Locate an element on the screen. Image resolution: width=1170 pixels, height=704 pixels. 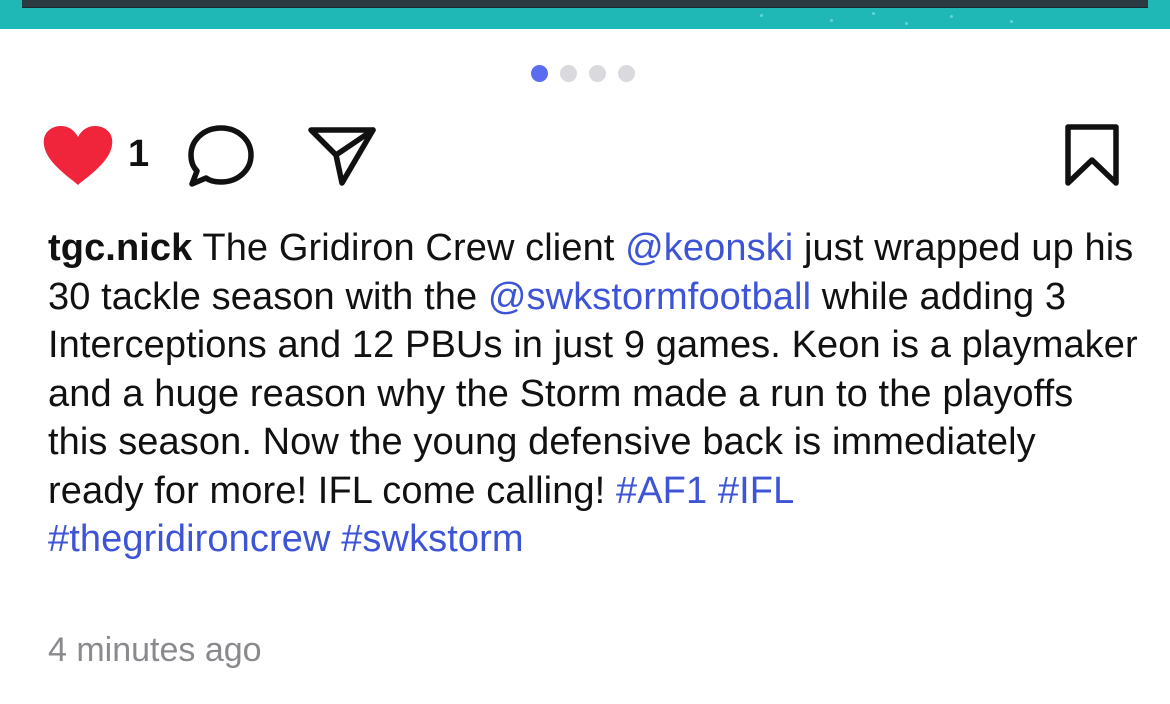
mention-link: @swkstormfootball is located at coordinates (649, 297).